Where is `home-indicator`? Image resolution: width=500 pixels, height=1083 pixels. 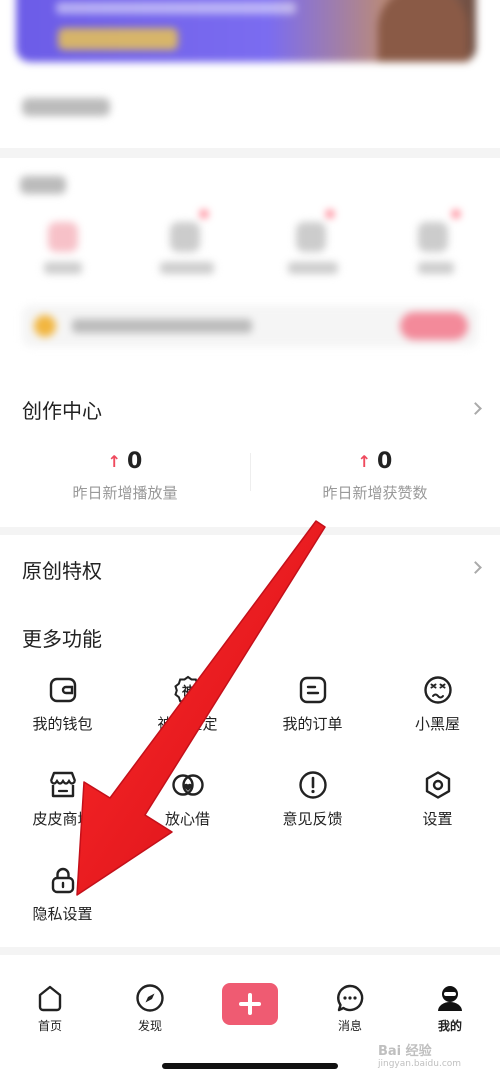 home-indicator is located at coordinates (250, 1066).